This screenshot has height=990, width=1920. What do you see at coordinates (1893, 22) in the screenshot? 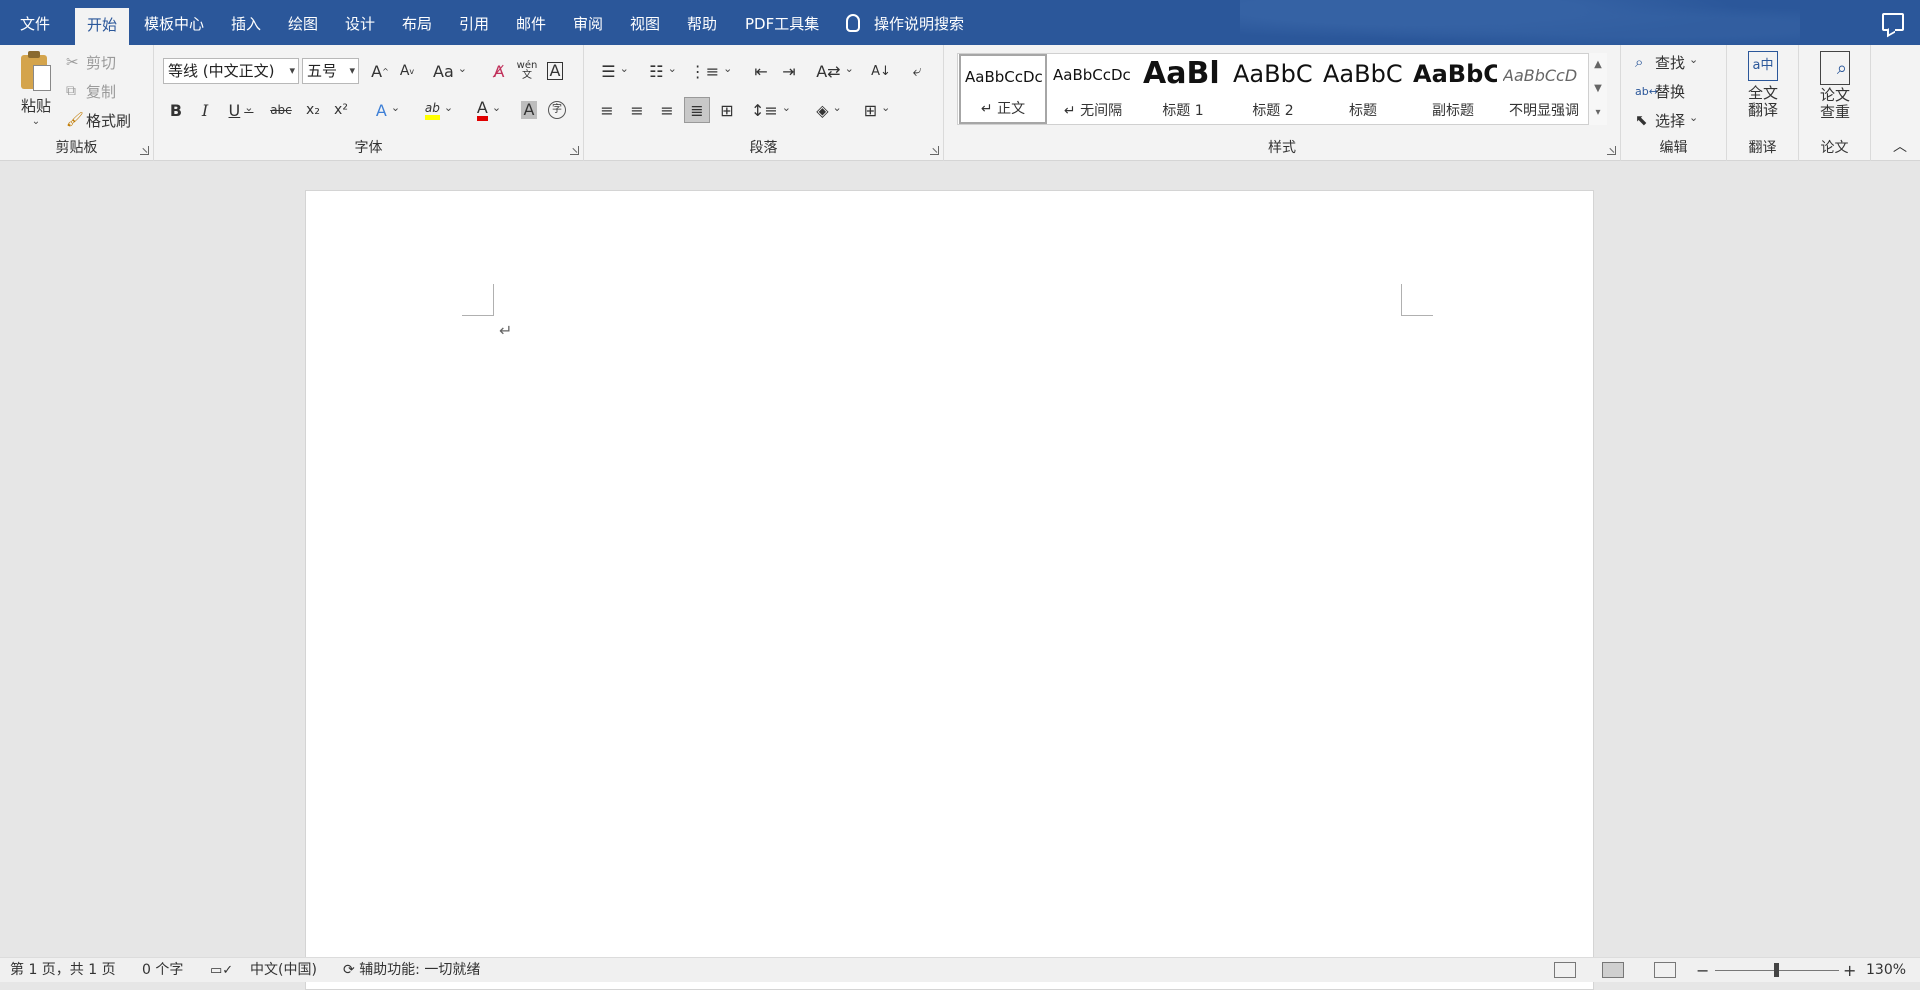
I see `comments-icon` at bounding box center [1893, 22].